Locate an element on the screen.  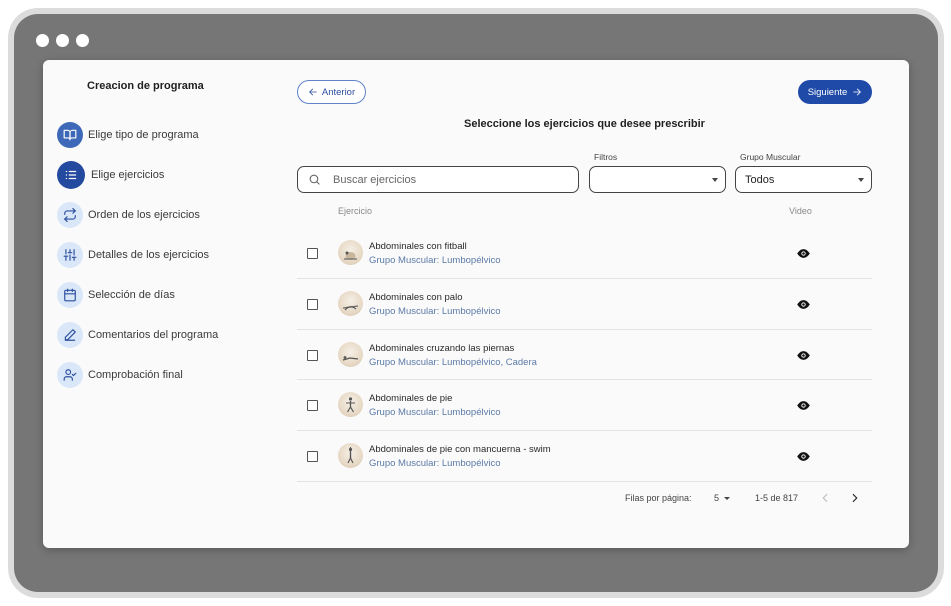
sidebar-item-exercises: Elige ejercicios is located at coordinates (137, 175).